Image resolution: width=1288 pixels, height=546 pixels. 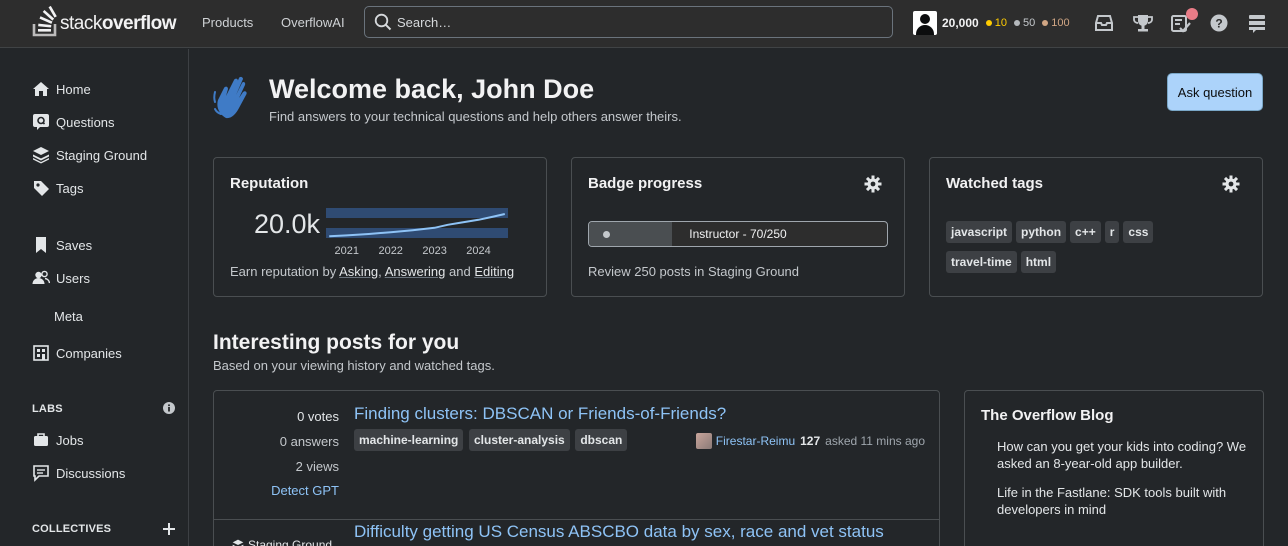 I want to click on reputation-value: 20.0k, so click(x=287, y=224).